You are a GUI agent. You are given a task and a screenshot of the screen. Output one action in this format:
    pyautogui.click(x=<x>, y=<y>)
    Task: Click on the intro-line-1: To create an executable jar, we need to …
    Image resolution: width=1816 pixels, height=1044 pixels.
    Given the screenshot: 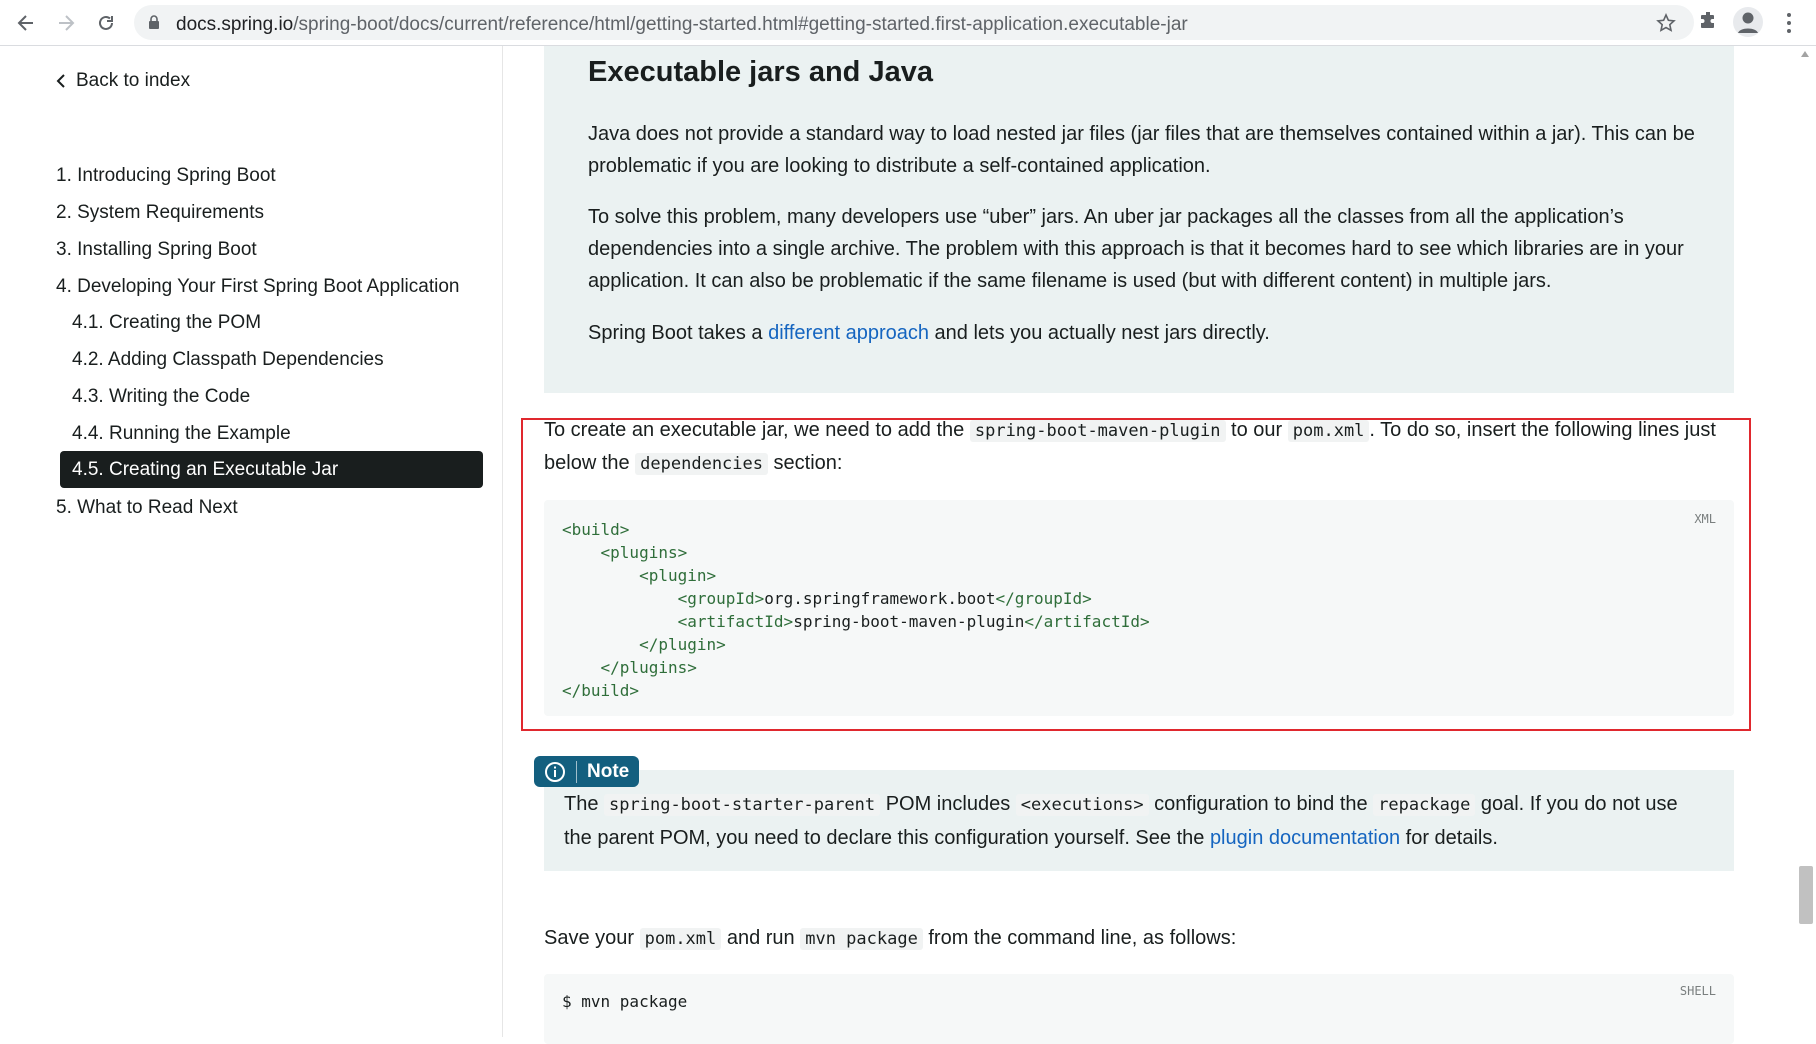 What is the action you would take?
    pyautogui.click(x=1130, y=430)
    